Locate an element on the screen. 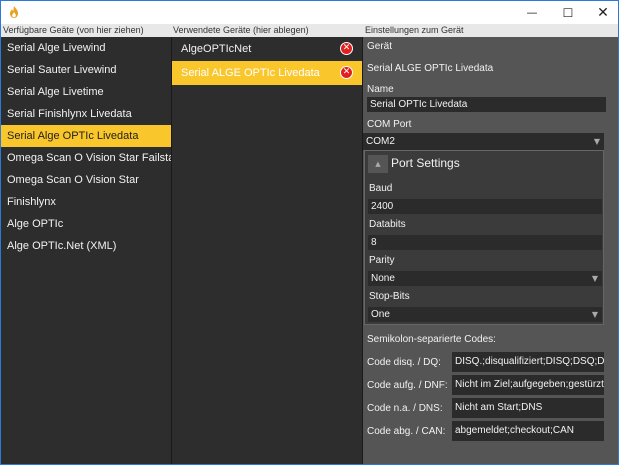  baud-label: Baud is located at coordinates (381, 188).